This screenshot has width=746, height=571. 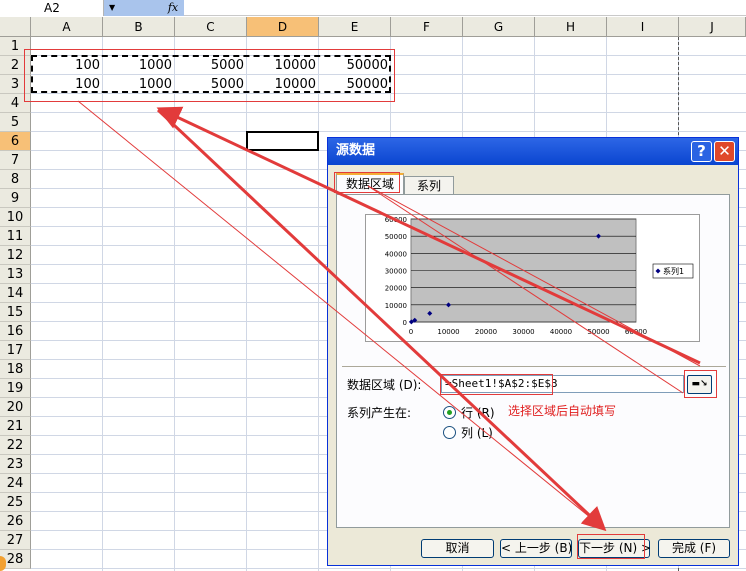 What do you see at coordinates (15, 217) in the screenshot?
I see `row-header-10: 10` at bounding box center [15, 217].